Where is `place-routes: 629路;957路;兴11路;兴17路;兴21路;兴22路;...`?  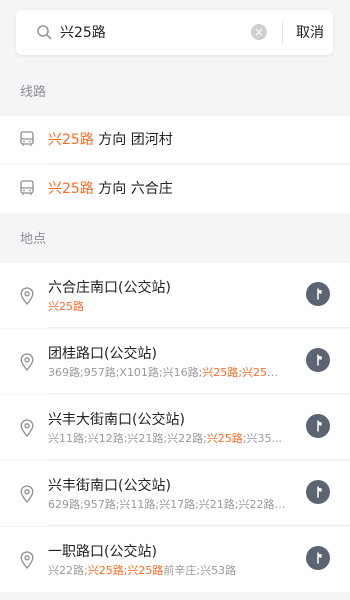
place-routes: 629路;957路;兴11路;兴17路;兴21路;兴22路;... is located at coordinates (167, 505).